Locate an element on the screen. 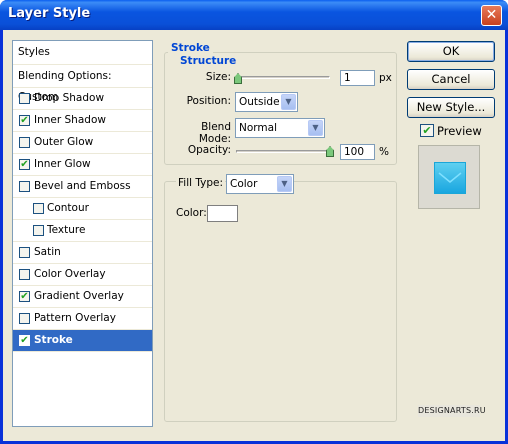 This screenshot has height=444, width=508. position-label: Position: is located at coordinates (208, 101).